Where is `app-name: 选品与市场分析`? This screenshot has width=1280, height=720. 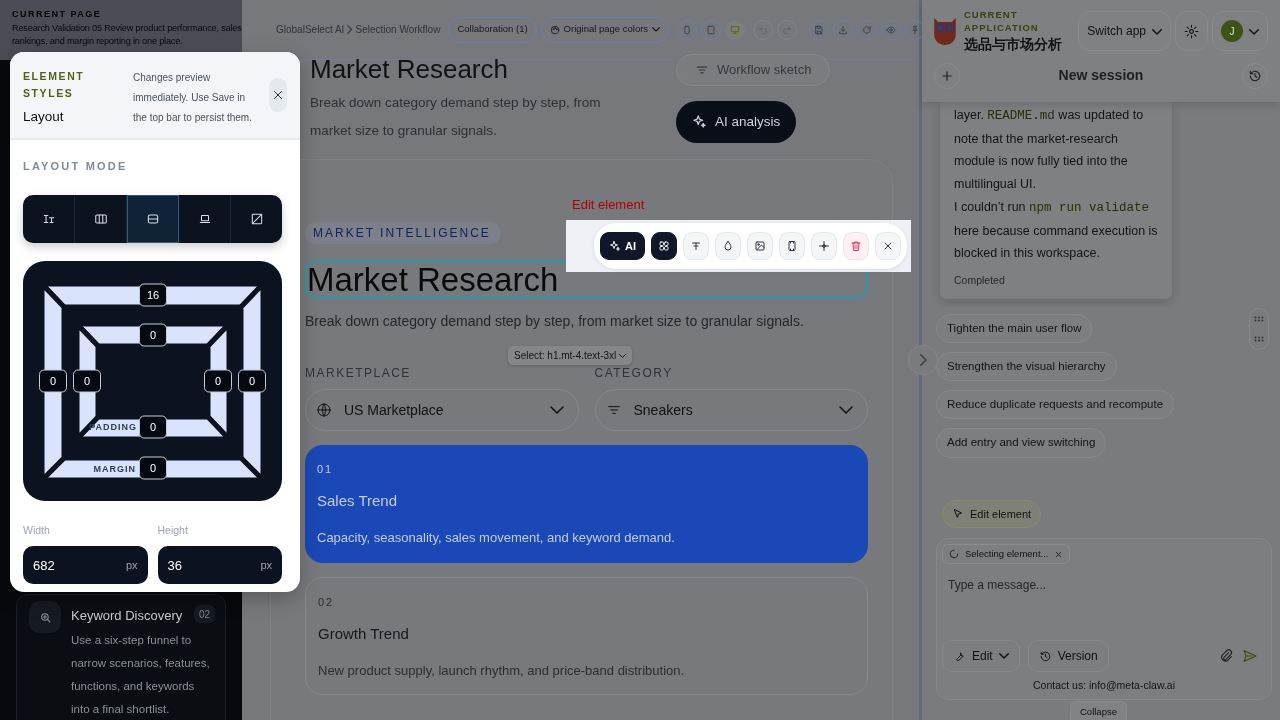
app-name: 选品与市场分析 is located at coordinates (1013, 44).